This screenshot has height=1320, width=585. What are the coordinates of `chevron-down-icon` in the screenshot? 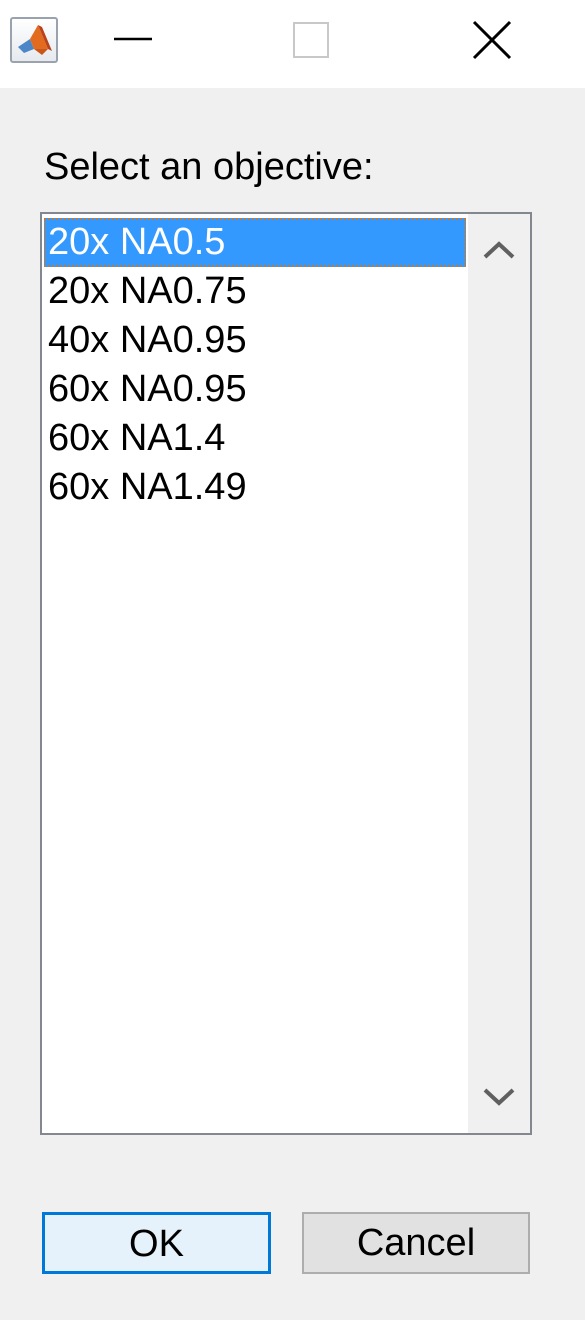 It's located at (499, 1097).